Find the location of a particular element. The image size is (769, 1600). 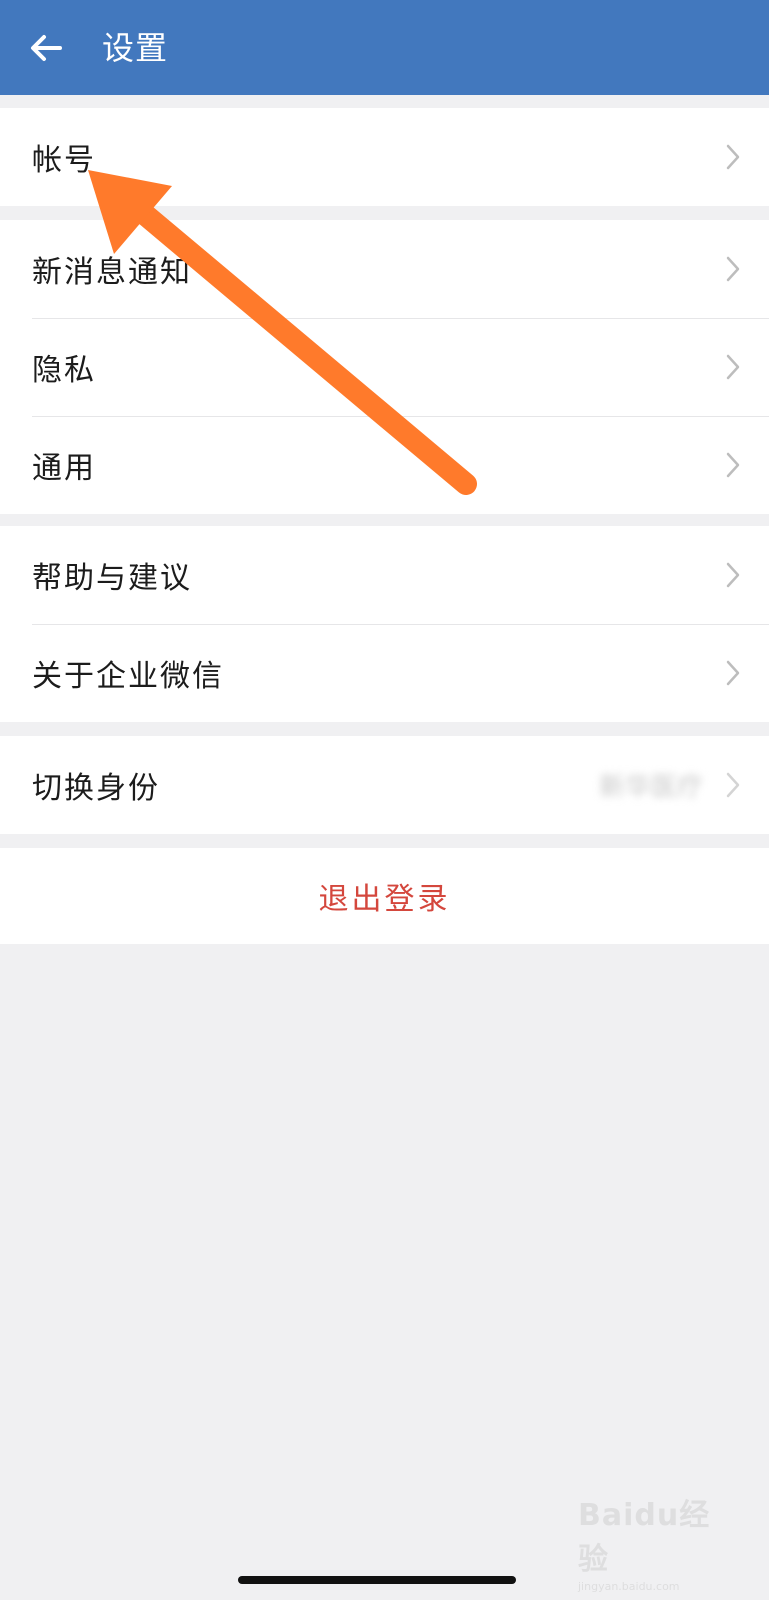

logout-button: 退出登录 is located at coordinates (384, 896).